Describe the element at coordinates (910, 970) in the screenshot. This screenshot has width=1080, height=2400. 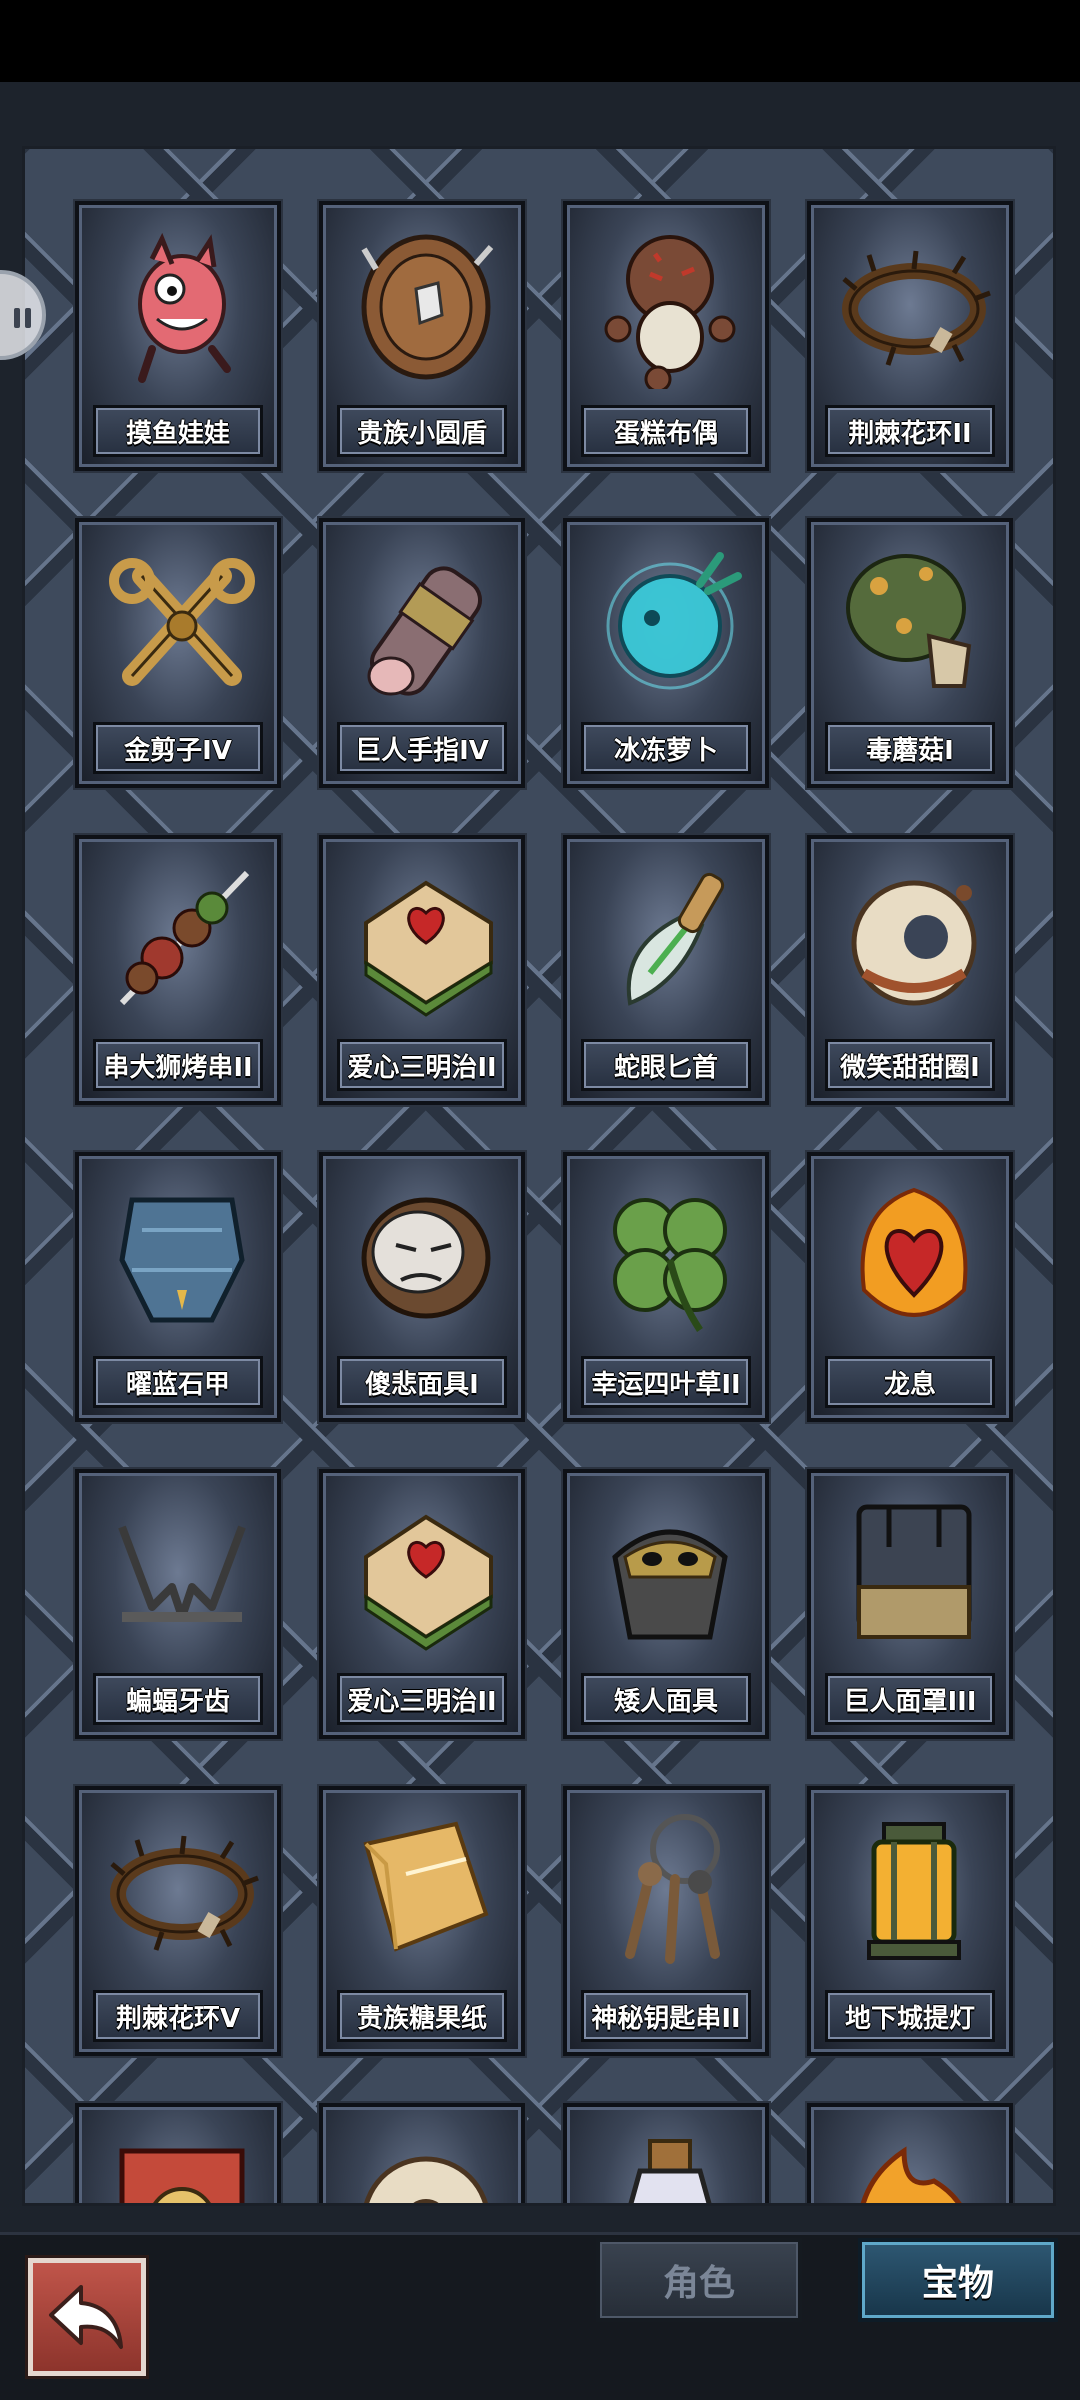
I see `item-slot: 微笑甜甜圈I` at that location.